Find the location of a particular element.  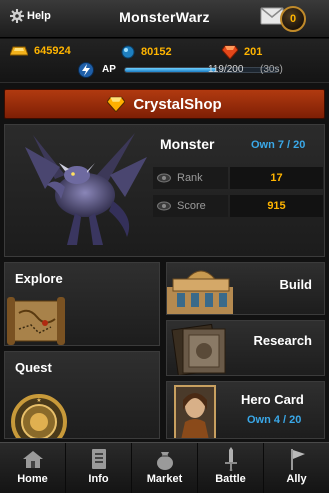

nav-battle-label: Battle is located at coordinates (230, 479).